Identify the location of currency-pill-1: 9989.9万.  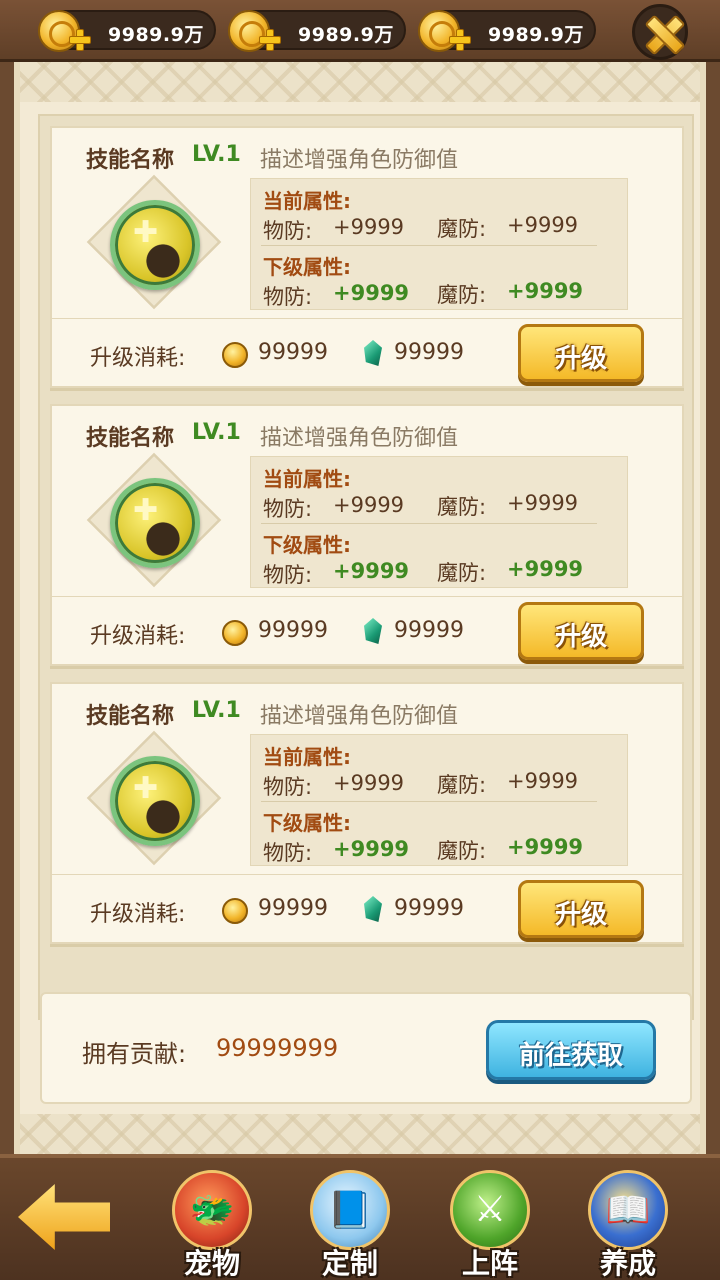
(127, 31).